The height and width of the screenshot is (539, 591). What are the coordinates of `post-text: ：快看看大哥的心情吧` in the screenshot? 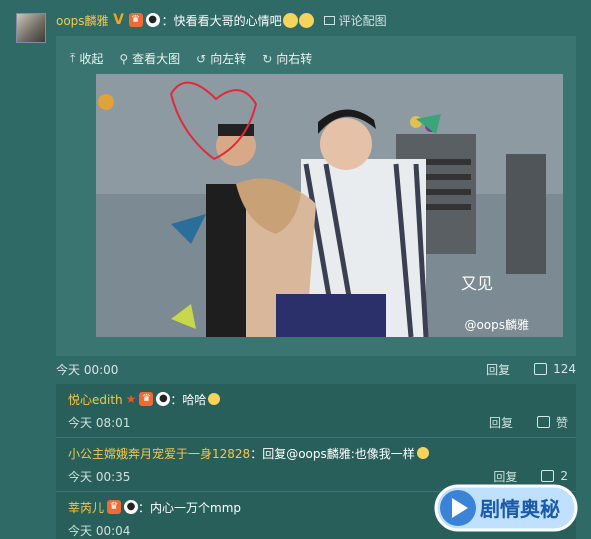 It's located at (221, 20).